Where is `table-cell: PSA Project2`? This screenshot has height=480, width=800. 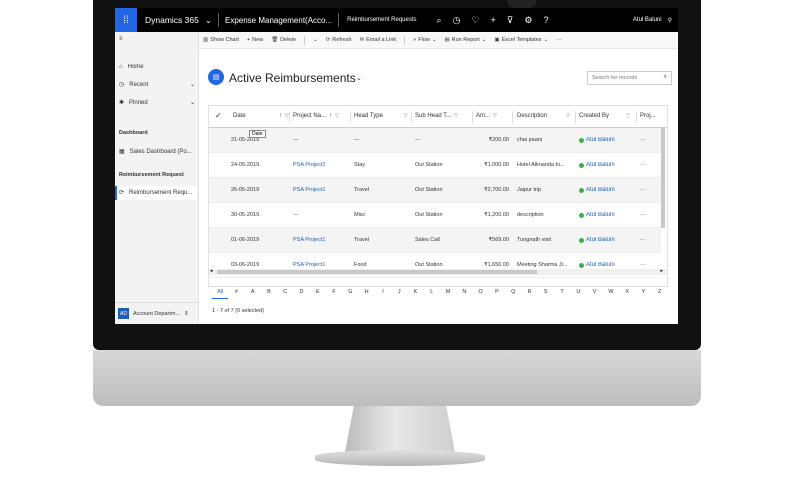
table-cell: PSA Project2 is located at coordinates (321, 165).